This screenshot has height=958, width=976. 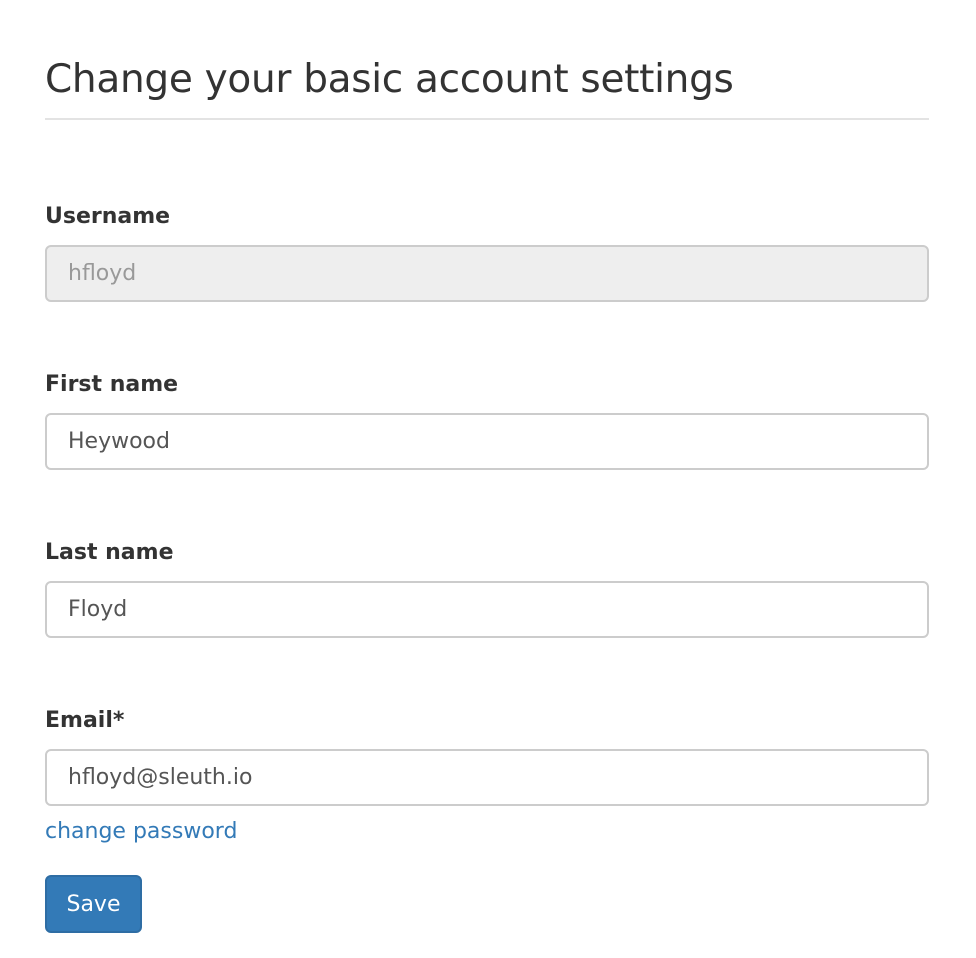 I want to click on save-button: Save, so click(x=93, y=904).